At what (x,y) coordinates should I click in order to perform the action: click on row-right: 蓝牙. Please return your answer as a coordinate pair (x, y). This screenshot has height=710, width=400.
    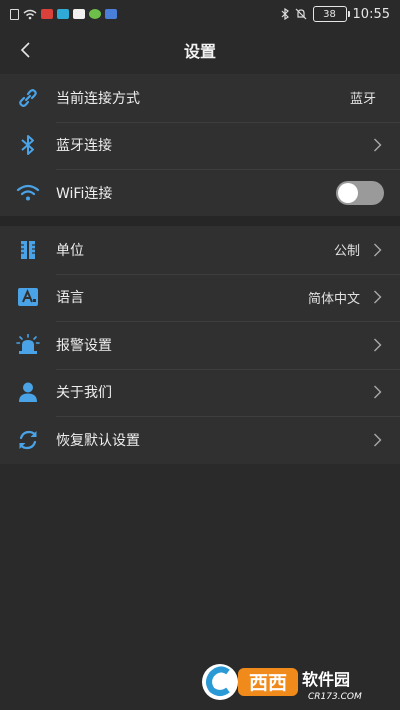
    Looking at the image, I should click on (375, 97).